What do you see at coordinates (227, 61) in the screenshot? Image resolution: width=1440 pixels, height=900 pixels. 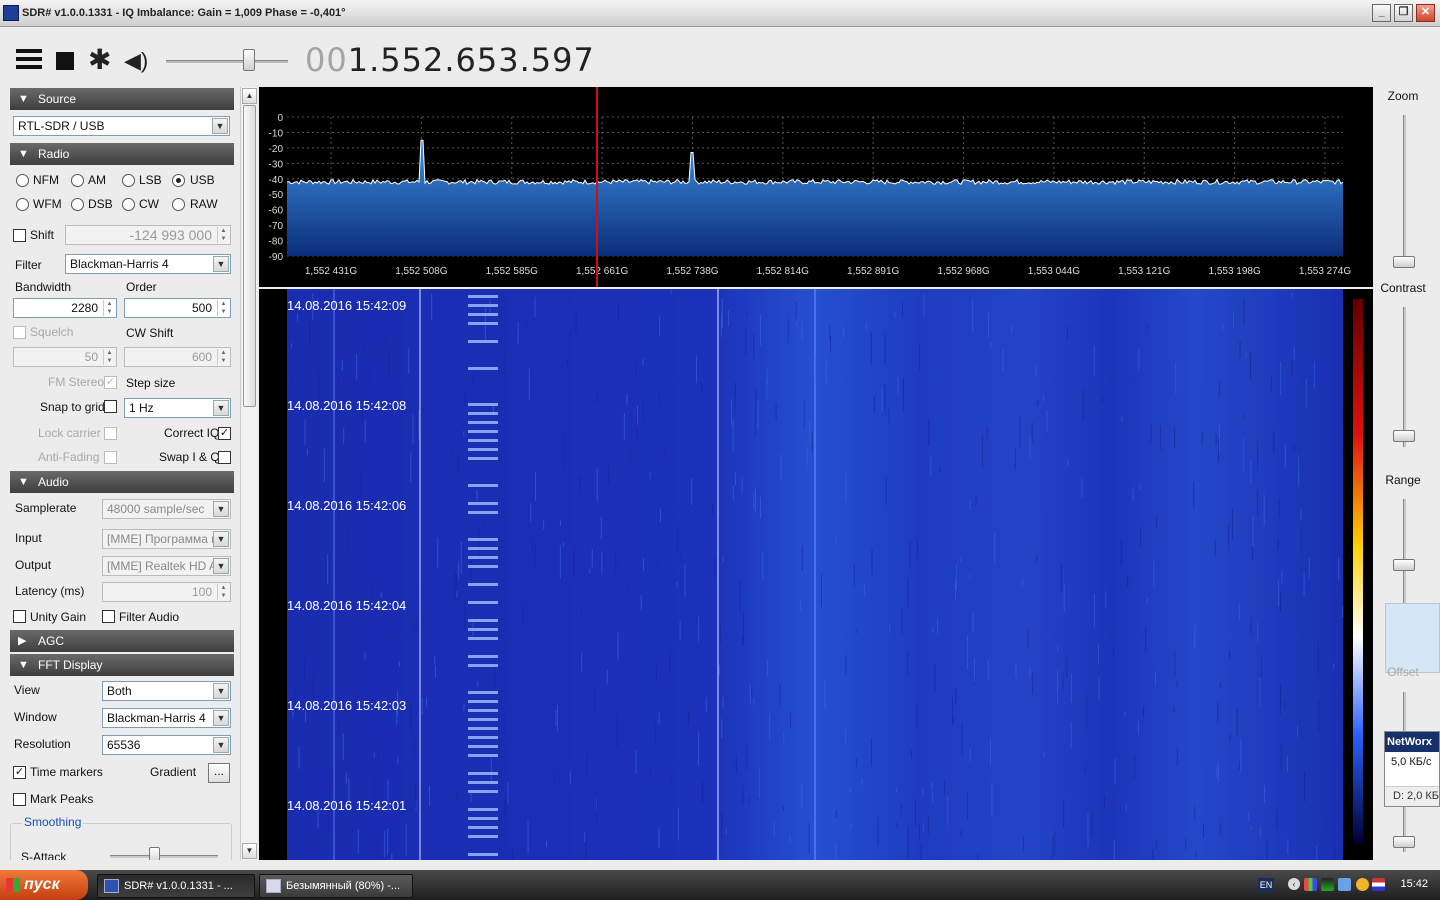 I see `volume-slider-track` at bounding box center [227, 61].